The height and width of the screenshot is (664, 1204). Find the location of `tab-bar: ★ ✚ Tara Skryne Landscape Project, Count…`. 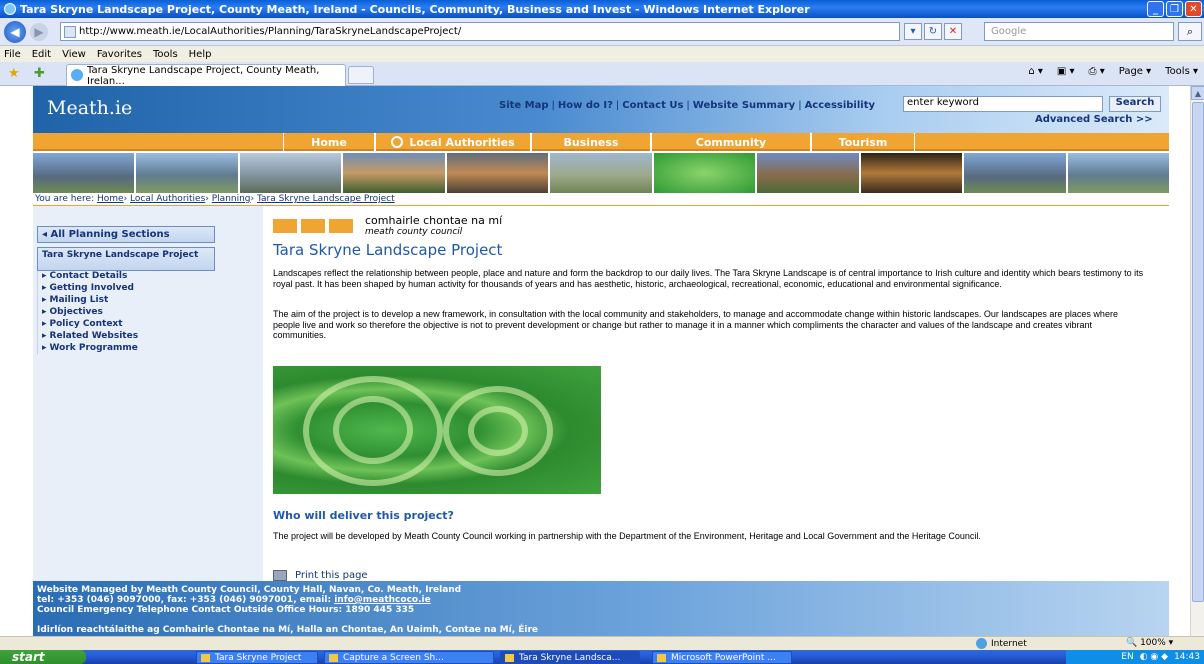

tab-bar: ★ ✚ Tara Skryne Landscape Project, Count… is located at coordinates (602, 74).